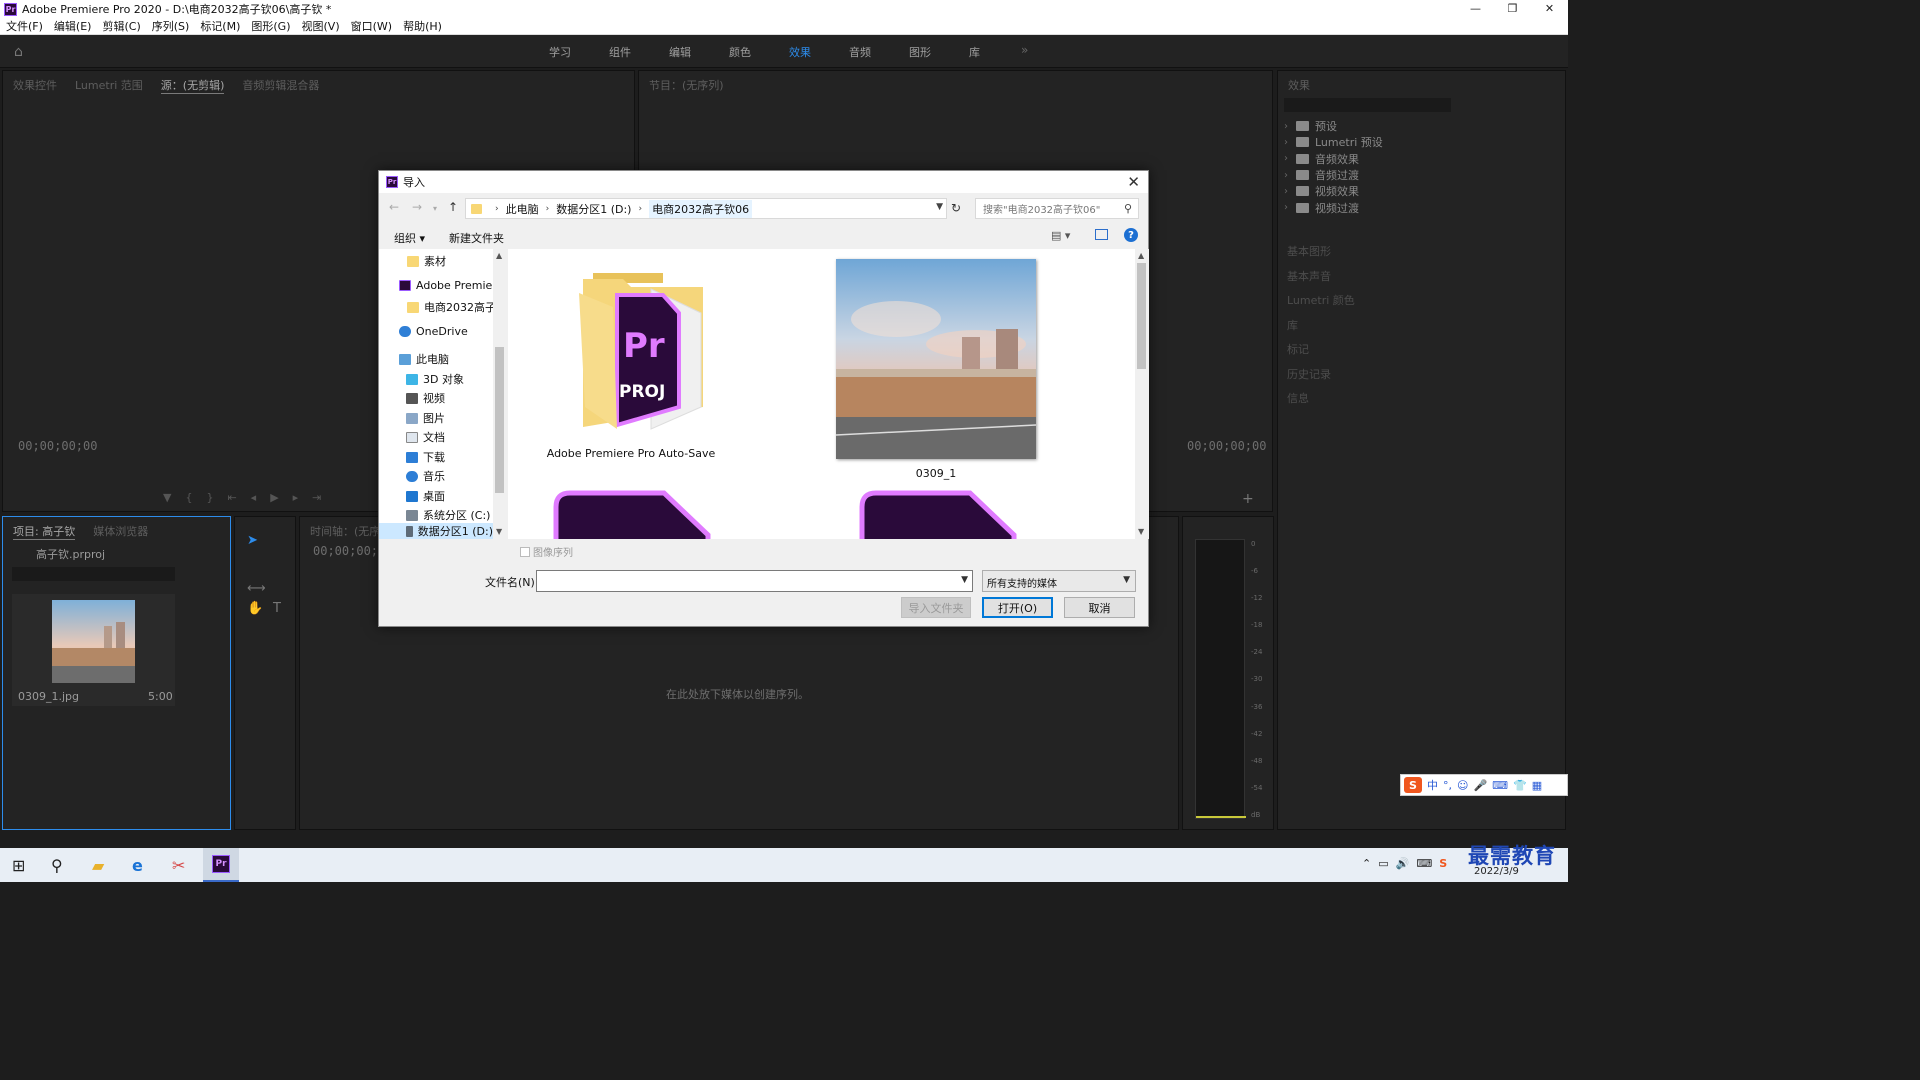  I want to click on menu-edit: 编辑(E), so click(73, 26).